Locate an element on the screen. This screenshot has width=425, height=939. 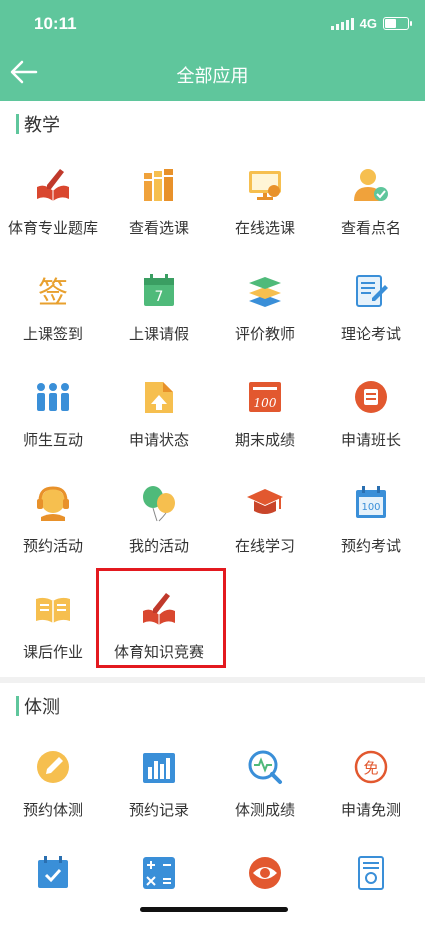
app-tile: 预约记录 is located at coordinates (159, 780).